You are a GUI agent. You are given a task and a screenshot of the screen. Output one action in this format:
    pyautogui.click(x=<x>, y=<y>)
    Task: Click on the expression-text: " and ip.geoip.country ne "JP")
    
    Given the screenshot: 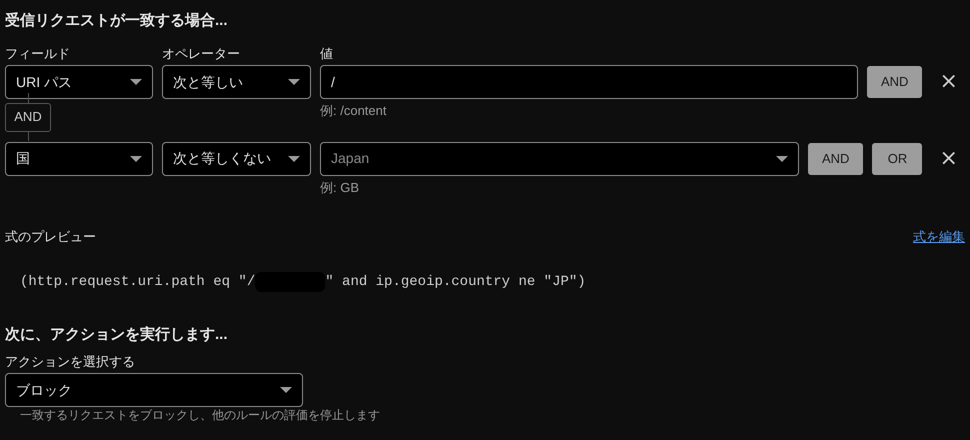 What is the action you would take?
    pyautogui.click(x=455, y=282)
    